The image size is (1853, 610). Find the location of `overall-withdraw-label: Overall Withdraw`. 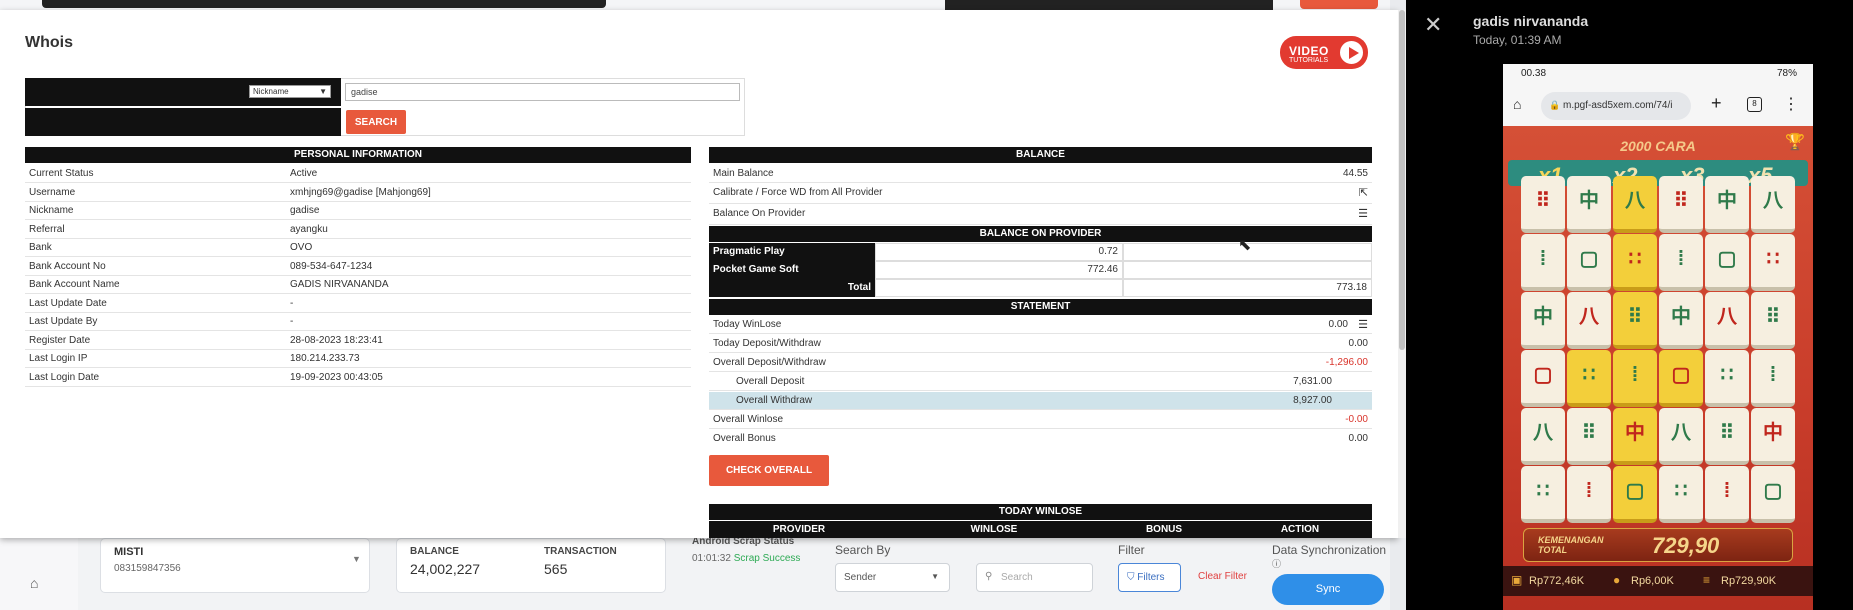

overall-withdraw-label: Overall Withdraw is located at coordinates (774, 400).